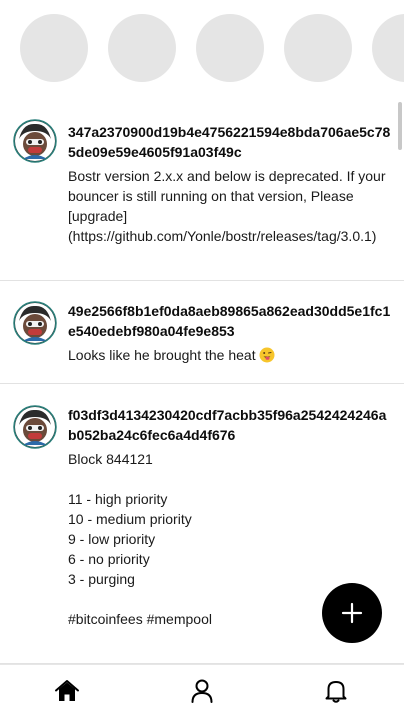  I want to click on tongue-wink-emoji-icon, so click(267, 355).